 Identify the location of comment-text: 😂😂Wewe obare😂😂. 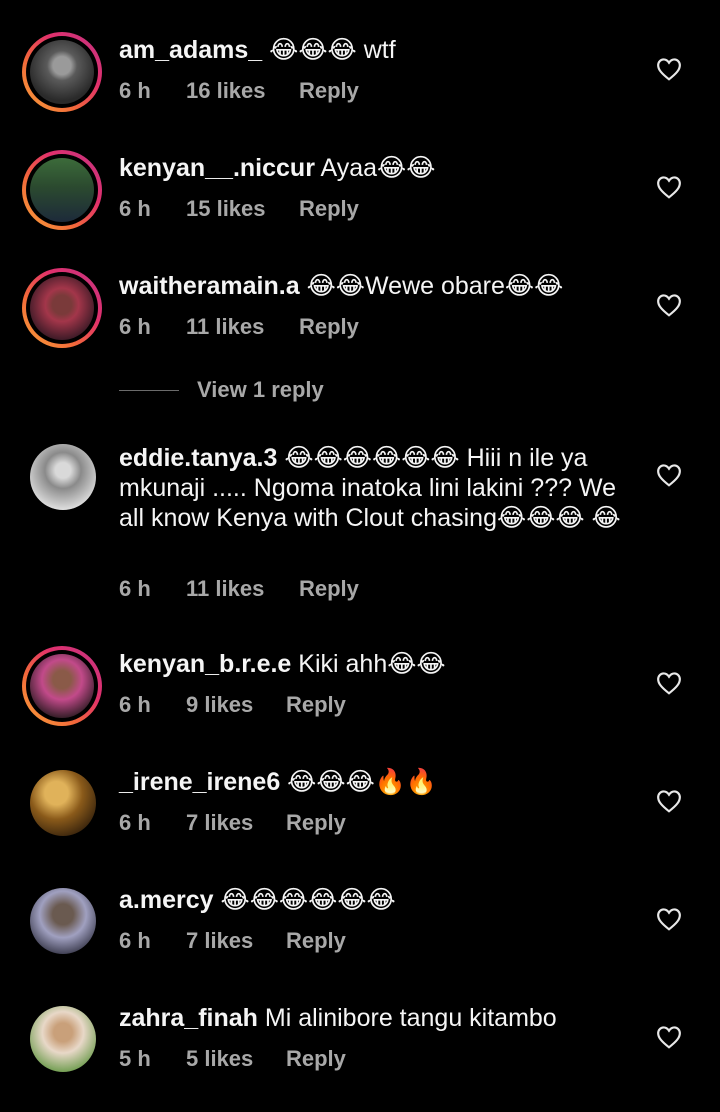
(435, 286).